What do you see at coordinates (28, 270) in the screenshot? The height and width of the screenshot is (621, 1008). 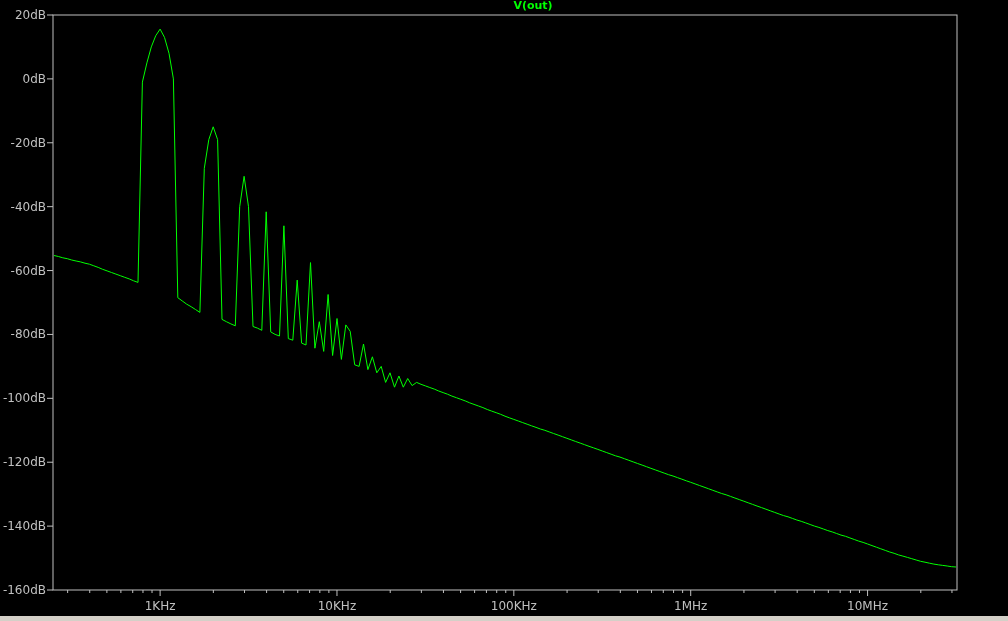 I see `y-axis-label: -60dB` at bounding box center [28, 270].